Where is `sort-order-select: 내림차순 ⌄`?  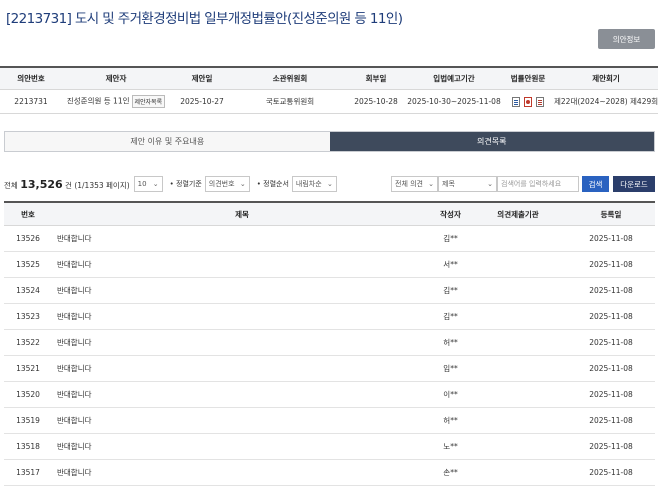
sort-order-select: 내림차순 ⌄ is located at coordinates (314, 184).